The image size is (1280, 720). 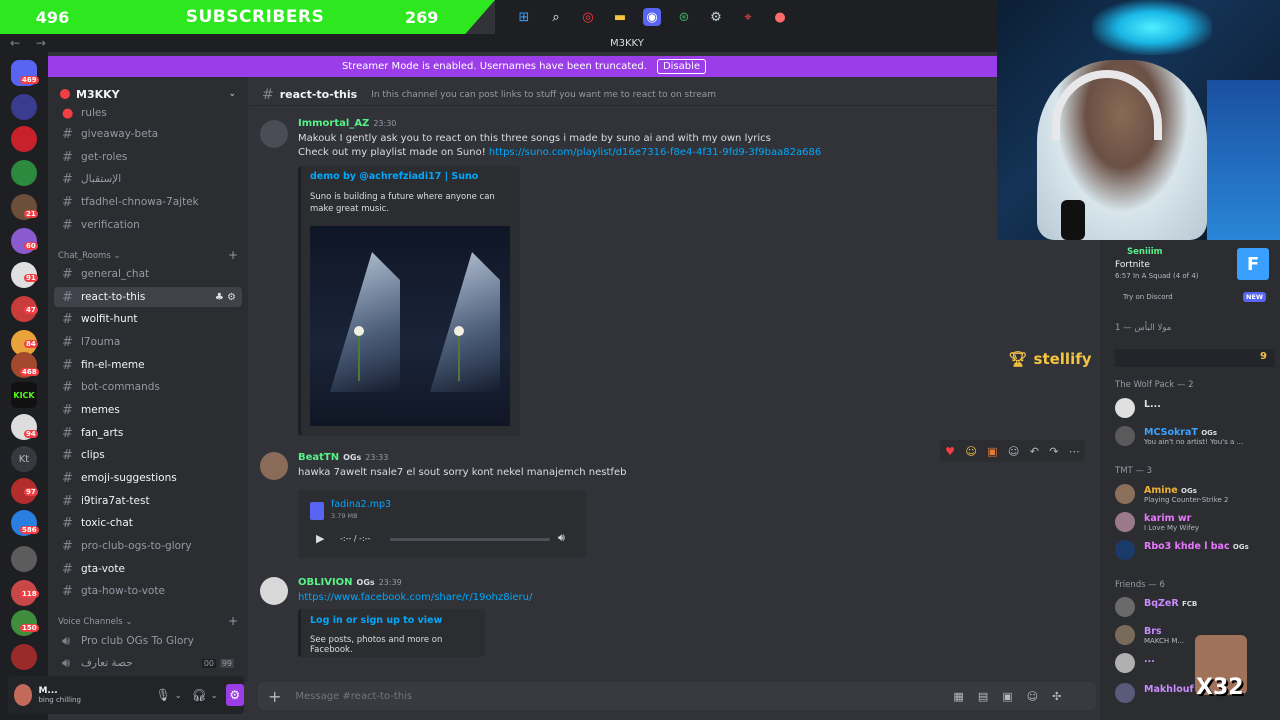 I want to click on channel-gta-vote: # gta-vote, so click(x=148, y=569).